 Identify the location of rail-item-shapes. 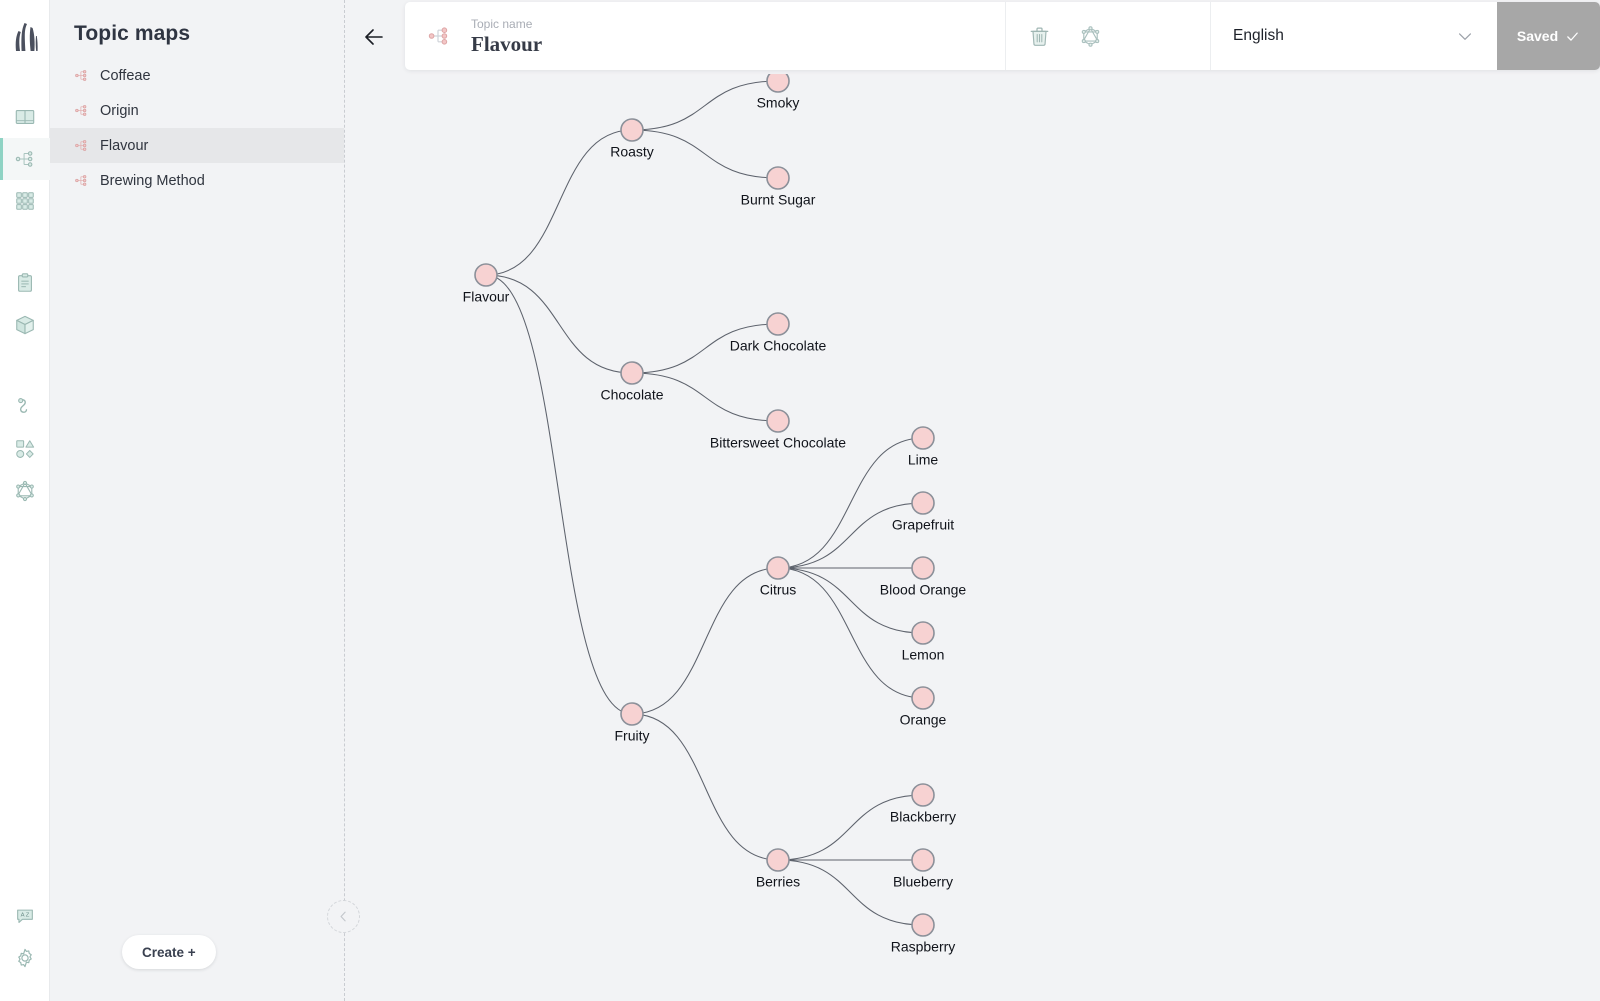
(25, 449).